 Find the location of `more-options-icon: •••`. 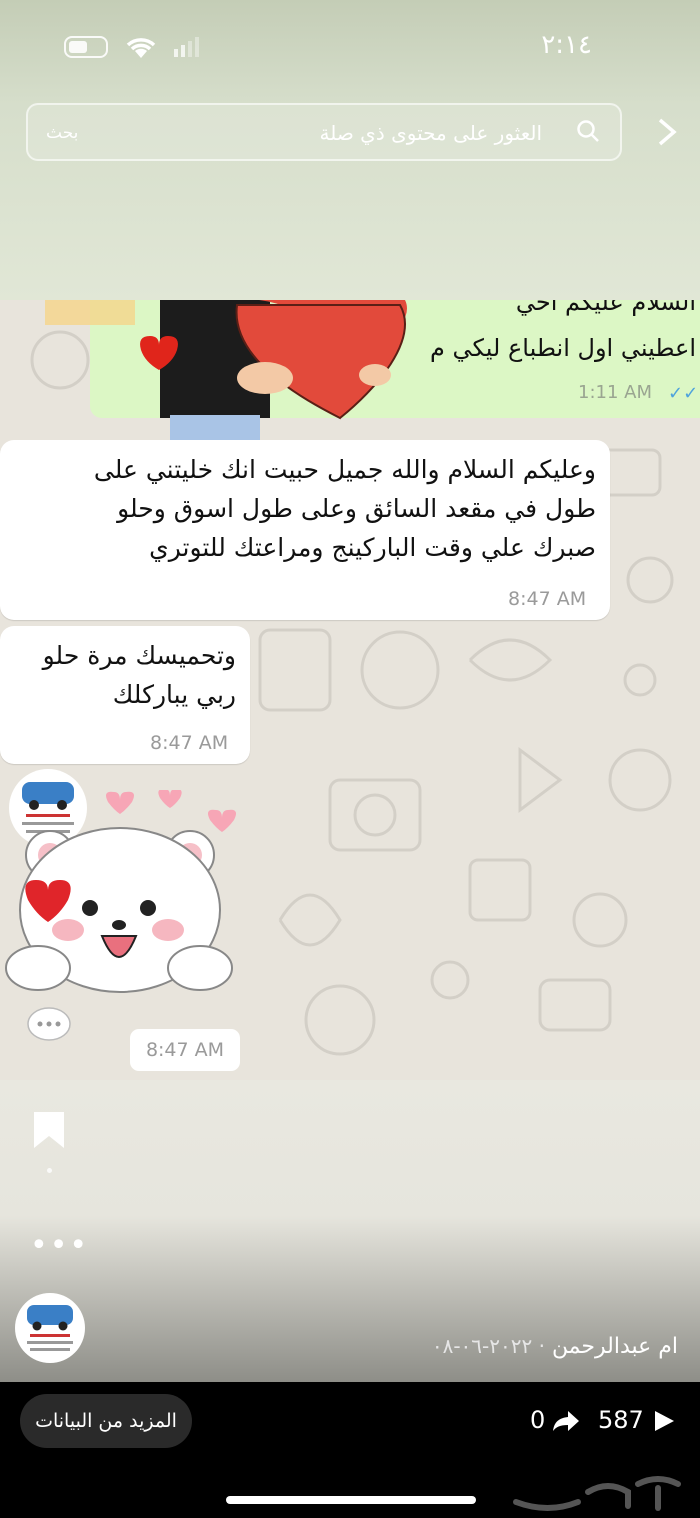

more-options-icon: ••• is located at coordinates (59, 1245).